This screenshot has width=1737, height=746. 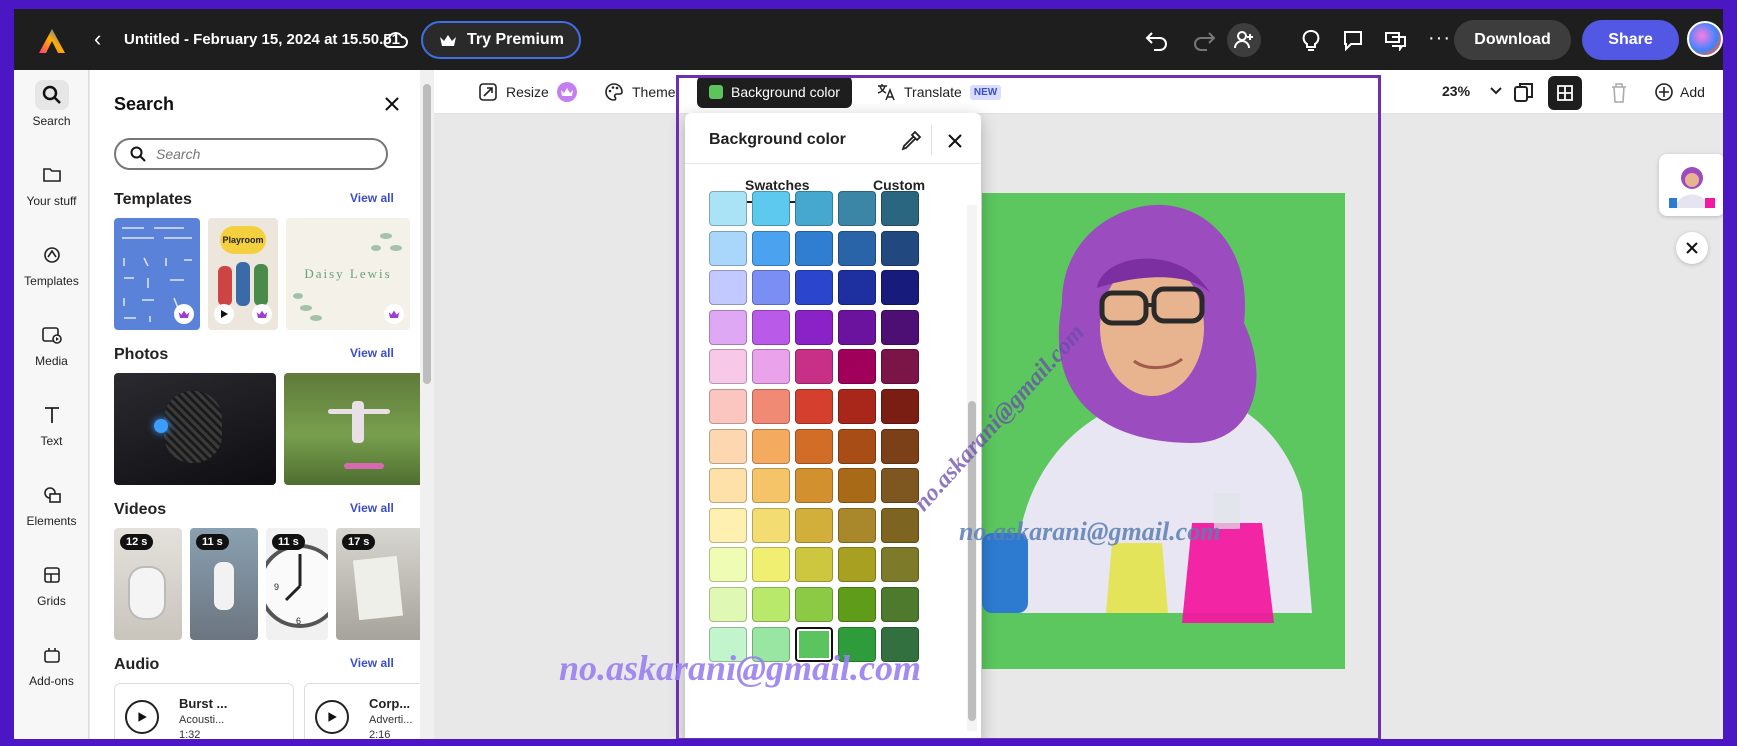 What do you see at coordinates (262, 39) in the screenshot?
I see `document-title: Untitled - February 15, 2024 at 15.50.51` at bounding box center [262, 39].